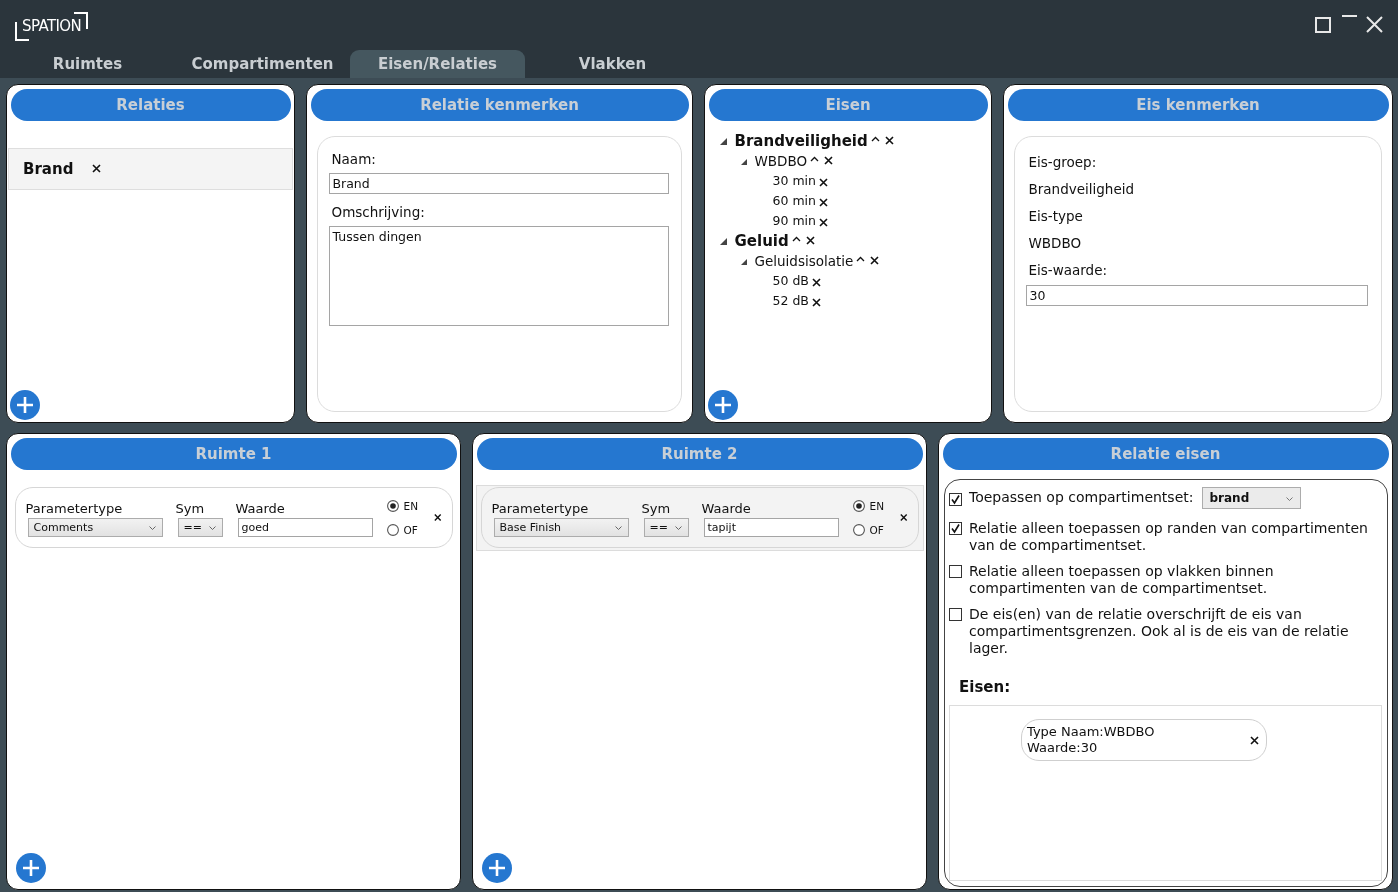  What do you see at coordinates (498, 183) in the screenshot?
I see `name-input: Brand` at bounding box center [498, 183].